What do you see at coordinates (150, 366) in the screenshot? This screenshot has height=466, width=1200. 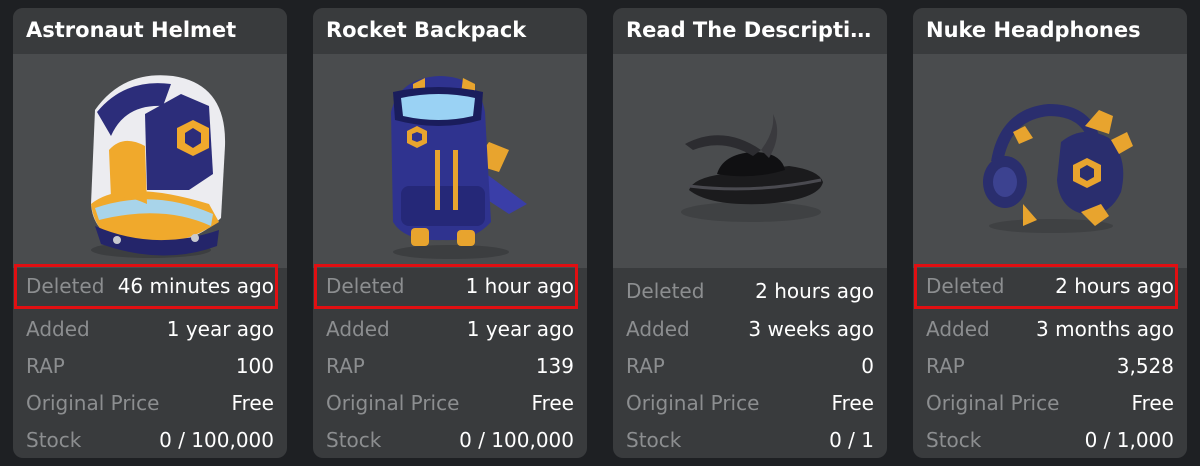 I see `rap-row: RAP 100` at bounding box center [150, 366].